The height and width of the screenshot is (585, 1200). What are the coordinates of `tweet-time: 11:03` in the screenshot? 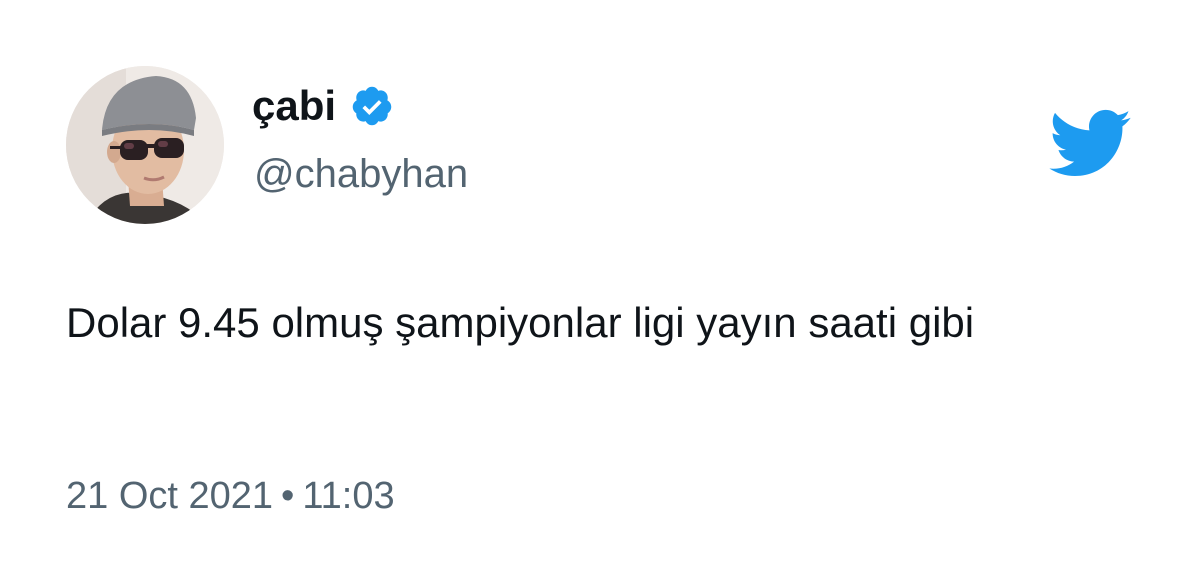 It's located at (348, 496).